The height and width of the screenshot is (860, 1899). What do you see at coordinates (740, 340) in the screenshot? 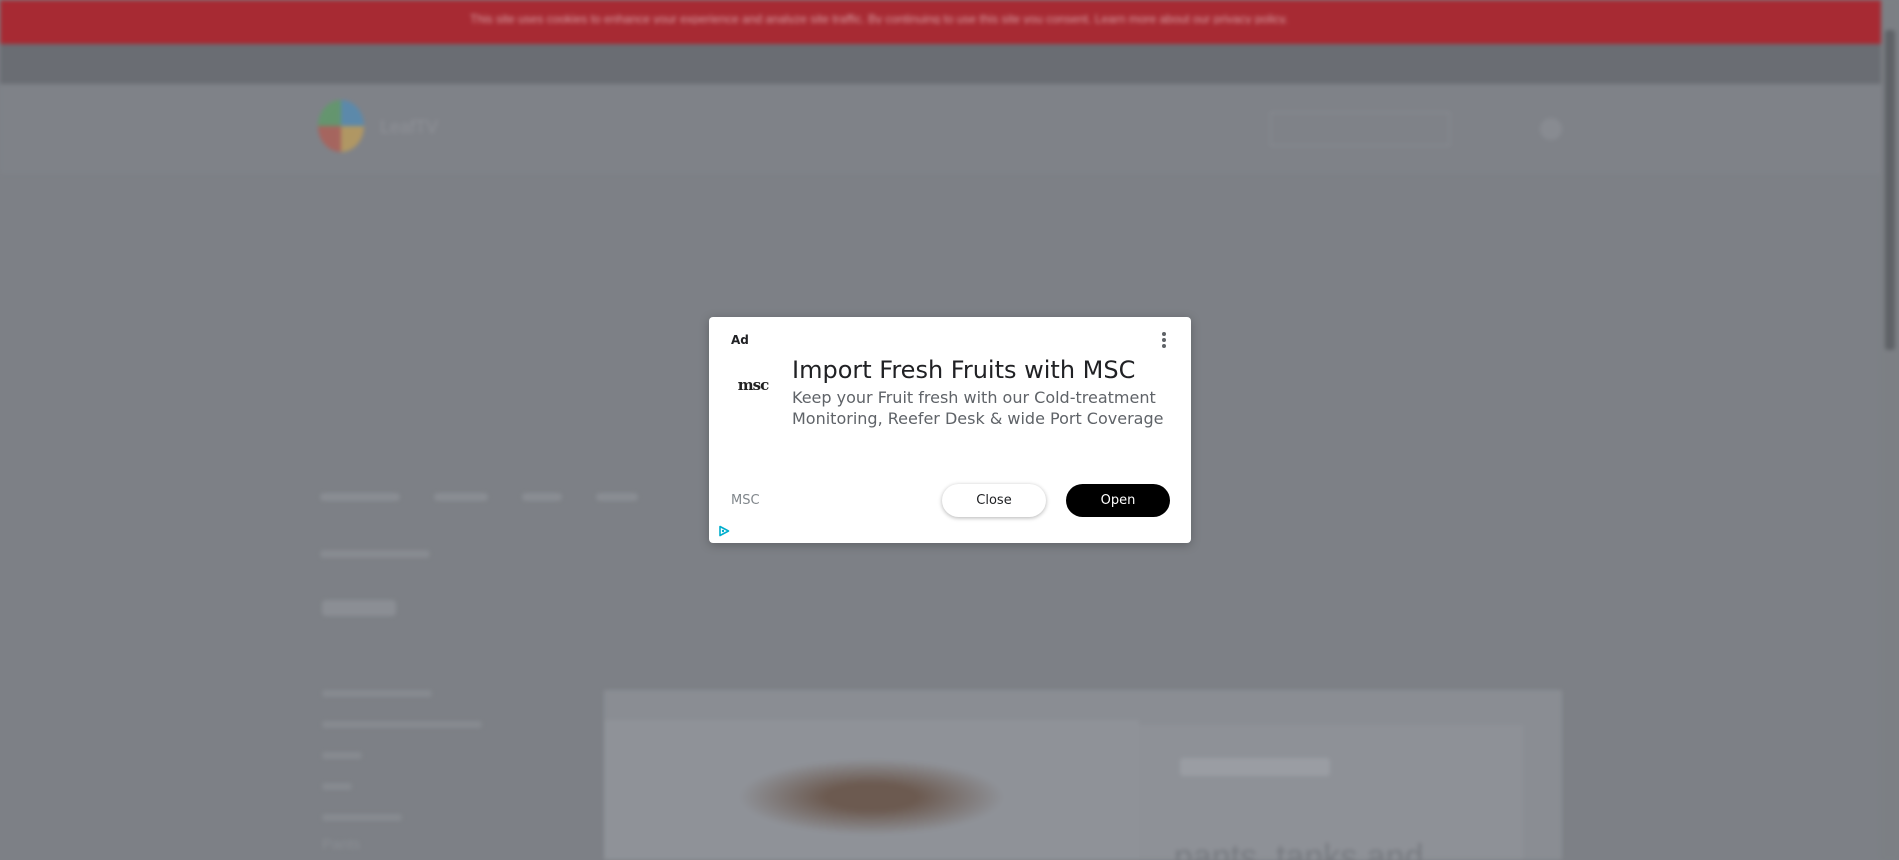
I see `ad-label: Ad` at bounding box center [740, 340].